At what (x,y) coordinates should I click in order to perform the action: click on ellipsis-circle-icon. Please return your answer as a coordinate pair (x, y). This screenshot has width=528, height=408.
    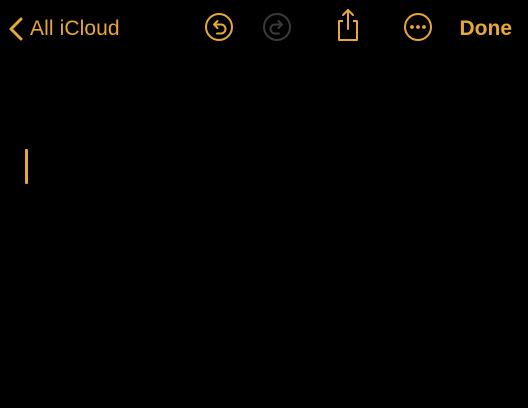
    Looking at the image, I should click on (418, 29).